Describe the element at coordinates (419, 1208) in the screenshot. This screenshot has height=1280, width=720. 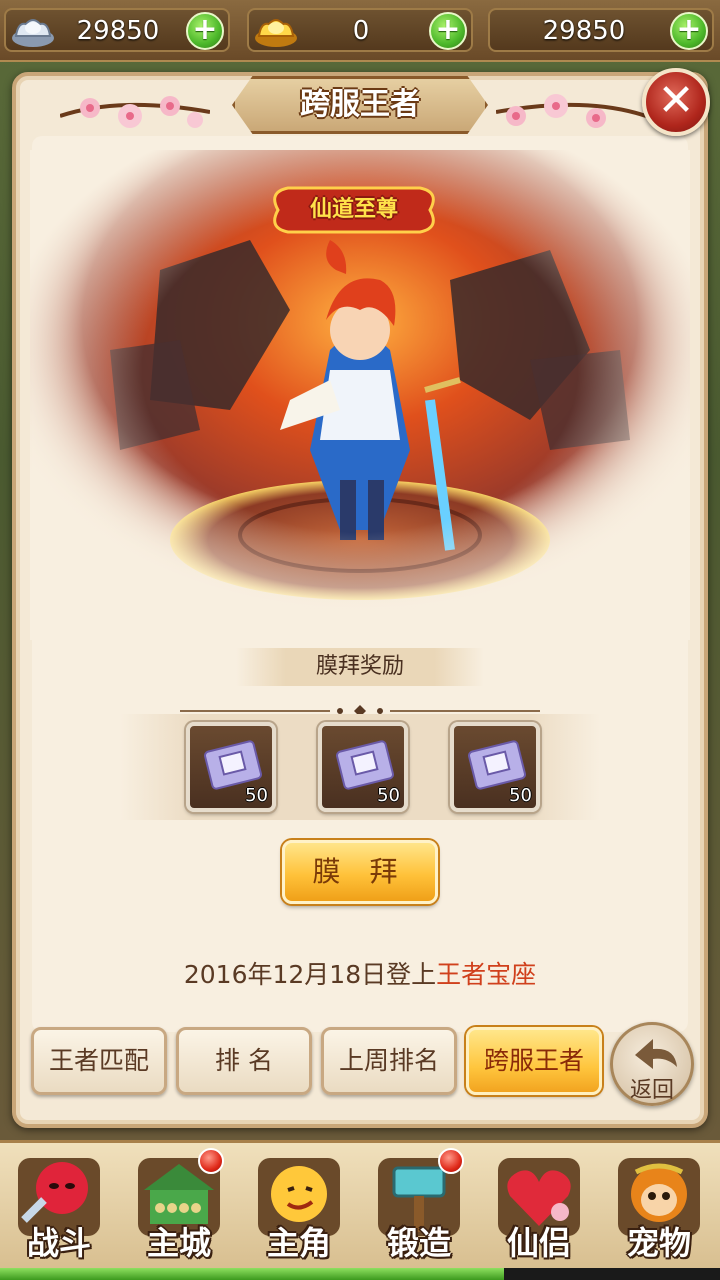
I see `nav-forge: 锻造` at that location.